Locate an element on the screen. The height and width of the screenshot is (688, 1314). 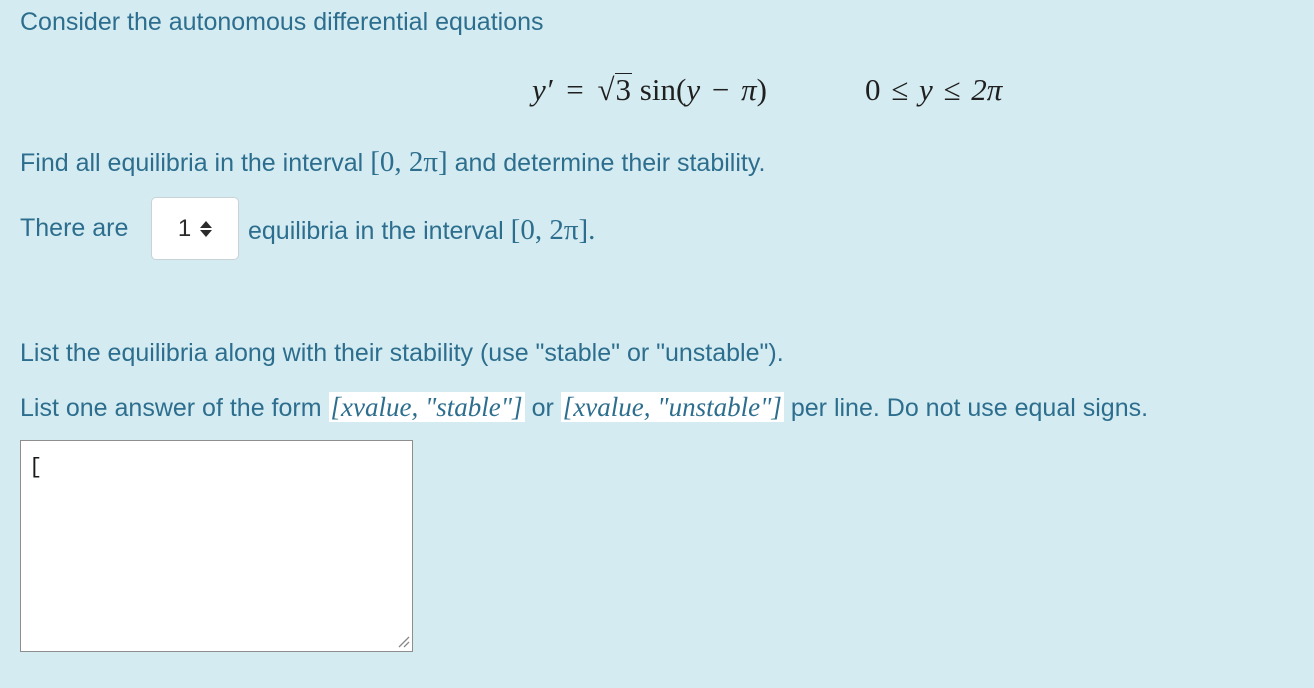
instructions-suffix: per line. Do not use equal signs. is located at coordinates (969, 408).